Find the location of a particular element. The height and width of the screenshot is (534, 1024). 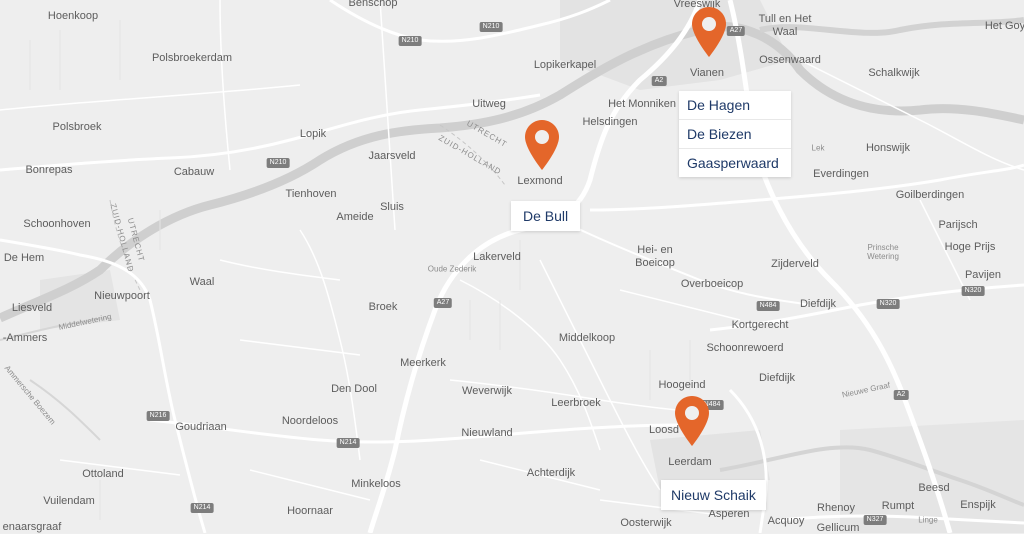

place-label: Rumpt is located at coordinates (898, 506).